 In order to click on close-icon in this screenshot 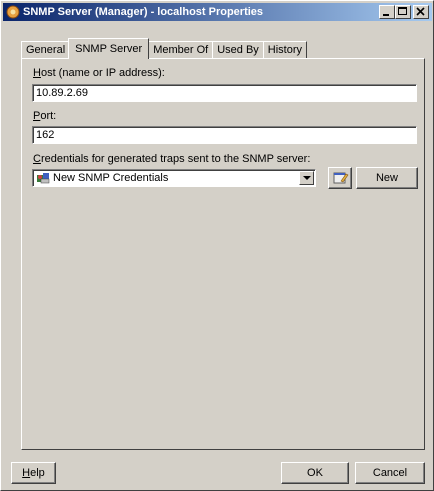, I will do `click(420, 11)`.